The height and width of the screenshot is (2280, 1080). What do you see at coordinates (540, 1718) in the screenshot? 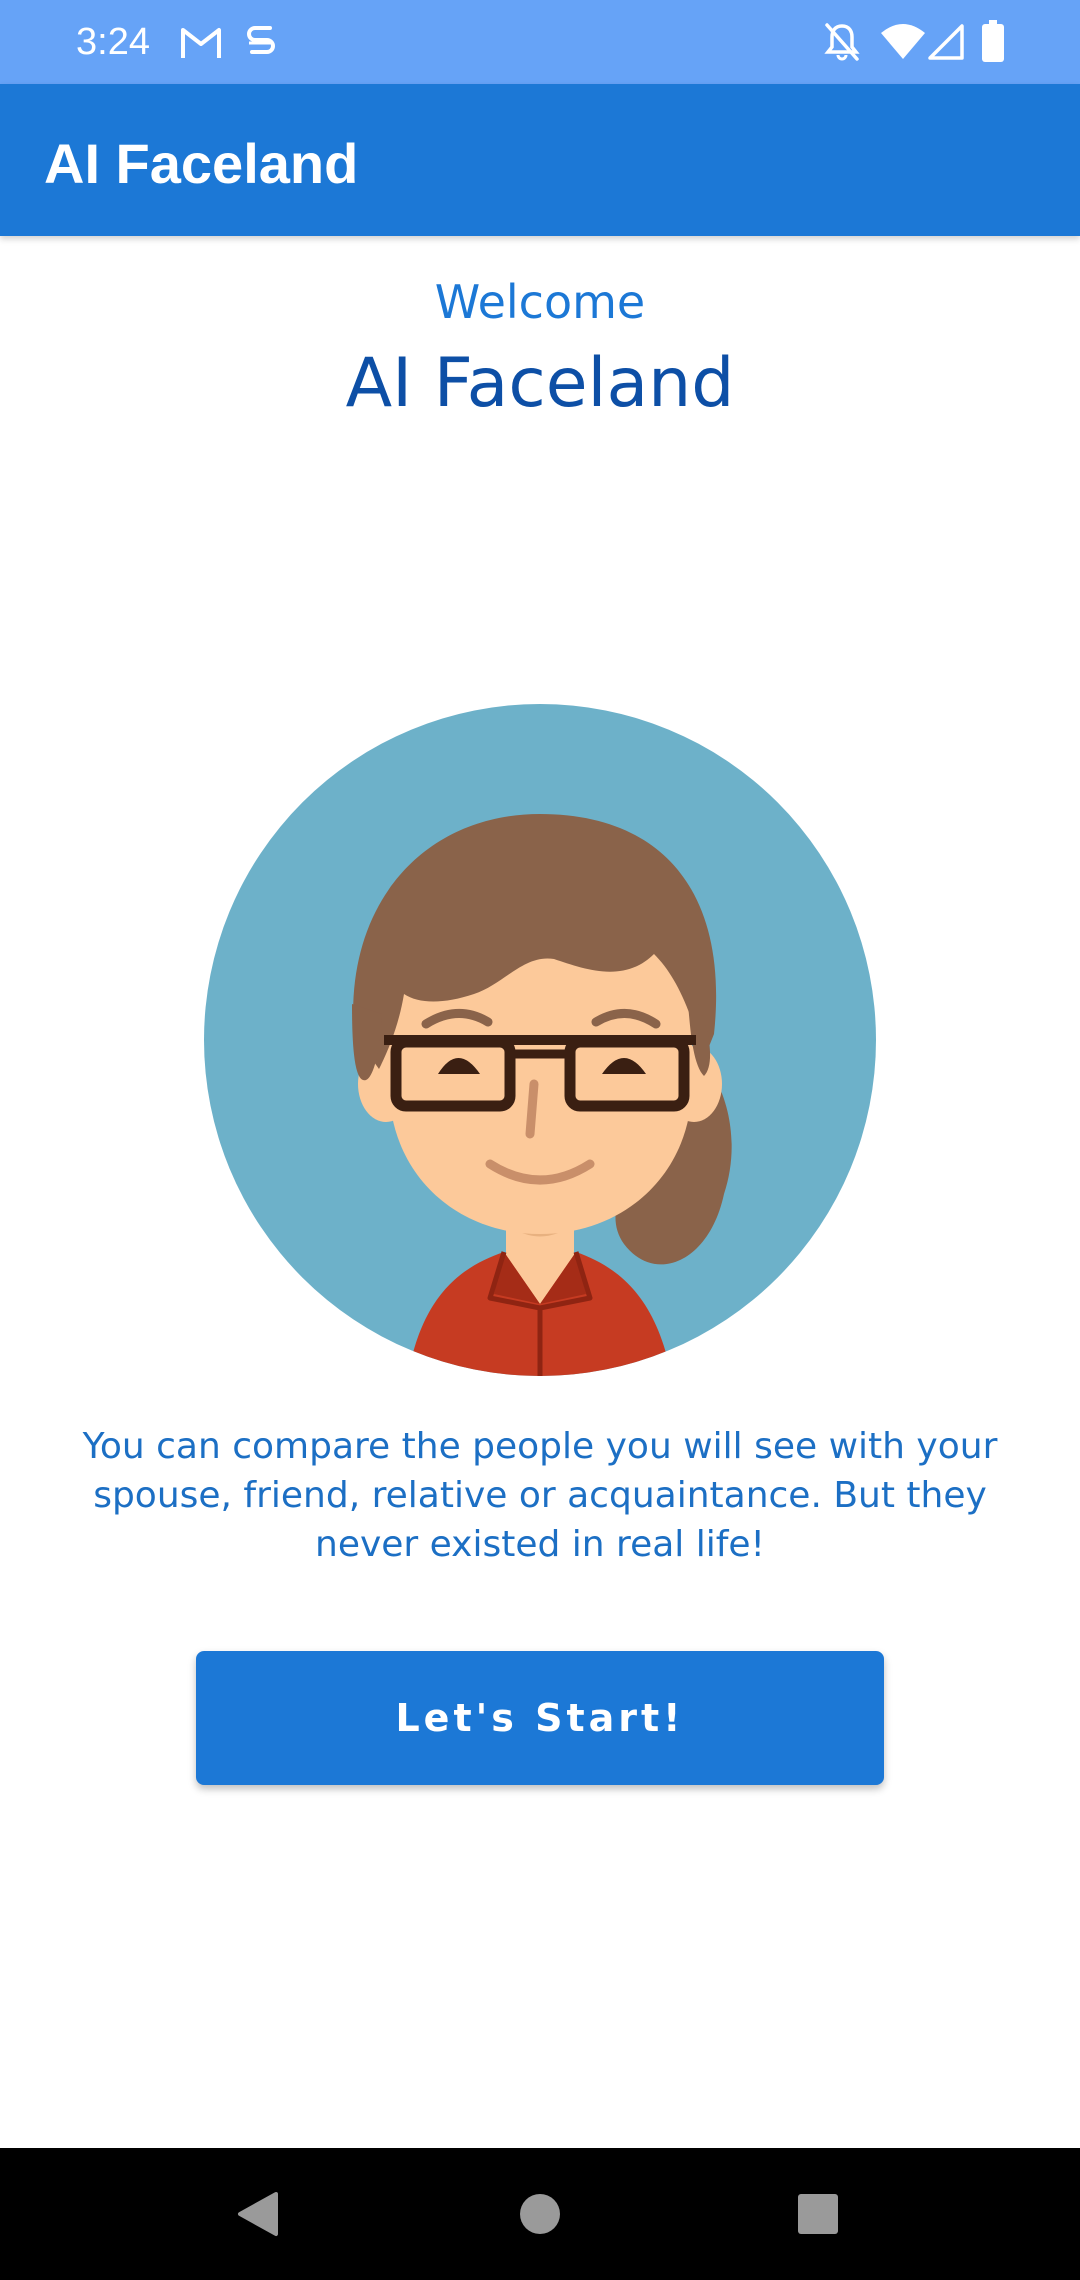
I see `start-button: Let's Start!` at bounding box center [540, 1718].